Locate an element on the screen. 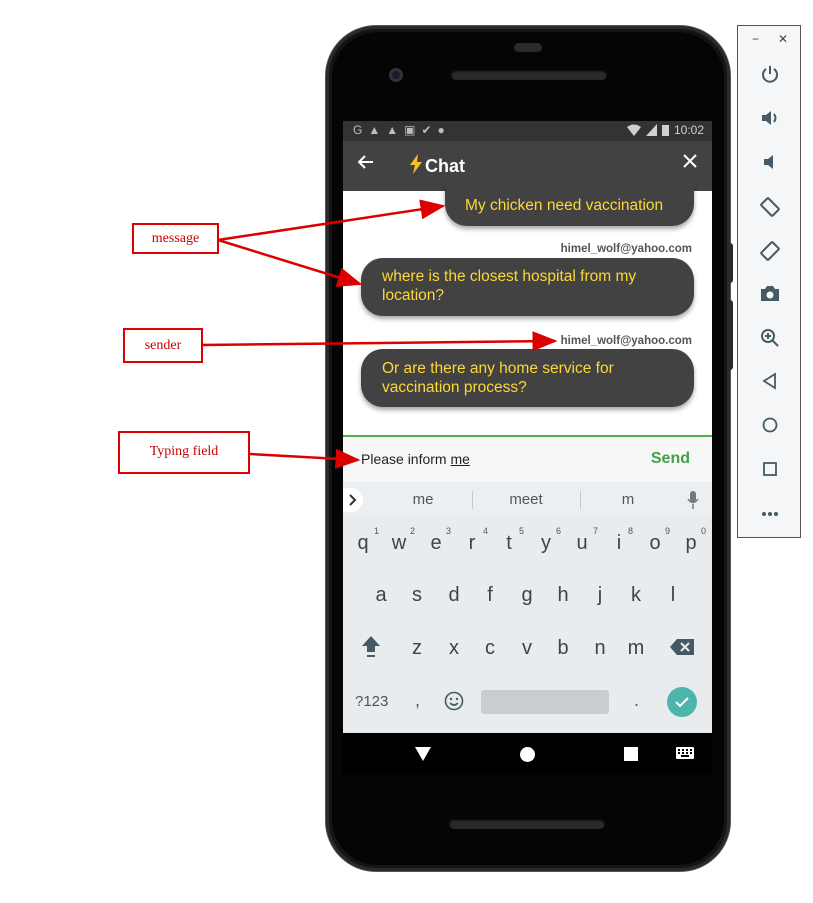 The image size is (813, 903). annotation-message: message is located at coordinates (175, 238).